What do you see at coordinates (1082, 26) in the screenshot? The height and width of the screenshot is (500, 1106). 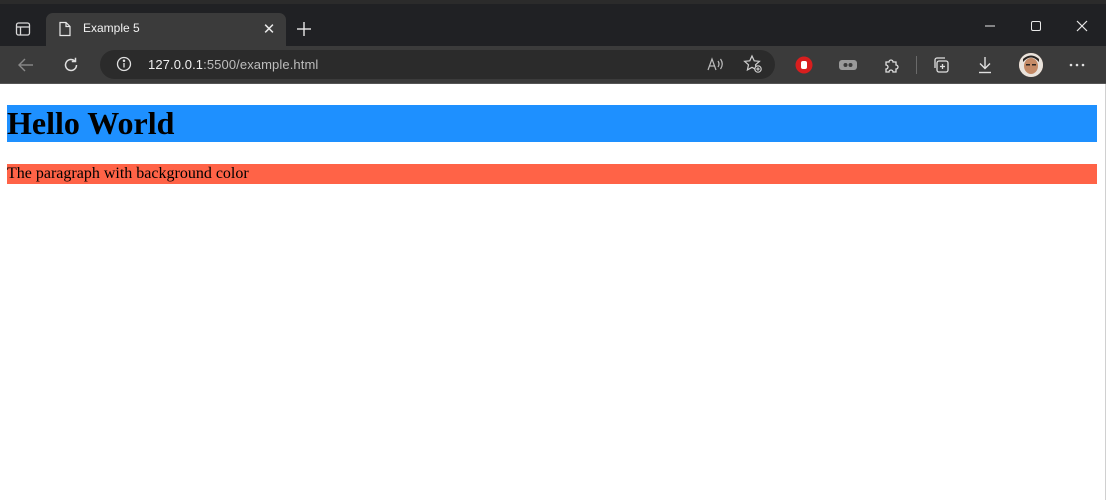 I see `close-window-button` at bounding box center [1082, 26].